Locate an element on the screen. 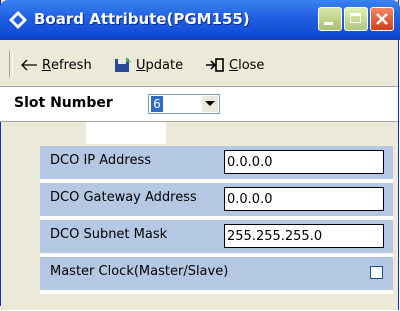  close-button: Close is located at coordinates (234, 65).